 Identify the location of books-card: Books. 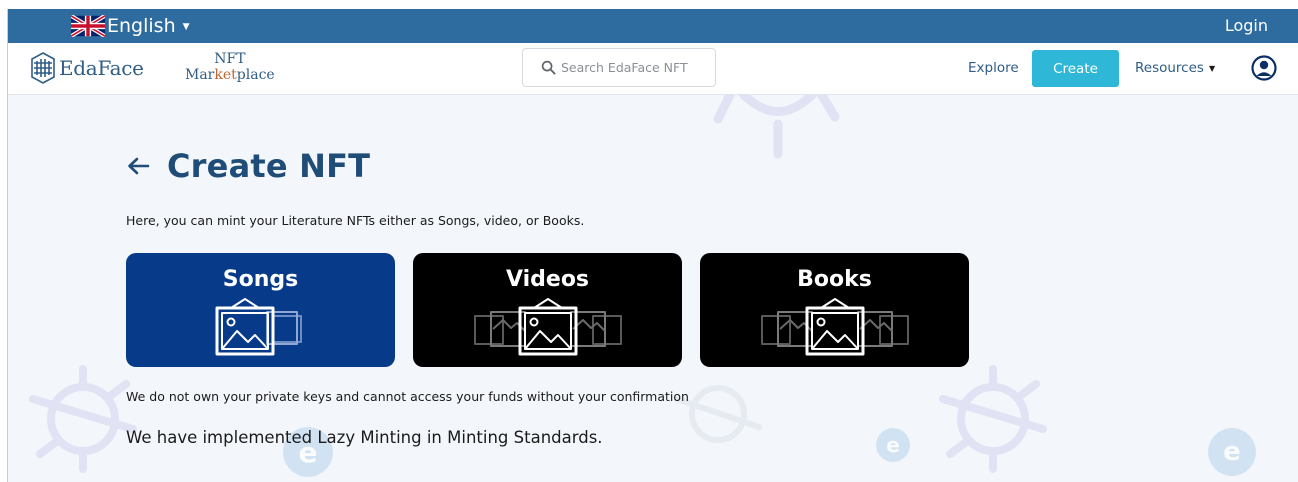
(834, 310).